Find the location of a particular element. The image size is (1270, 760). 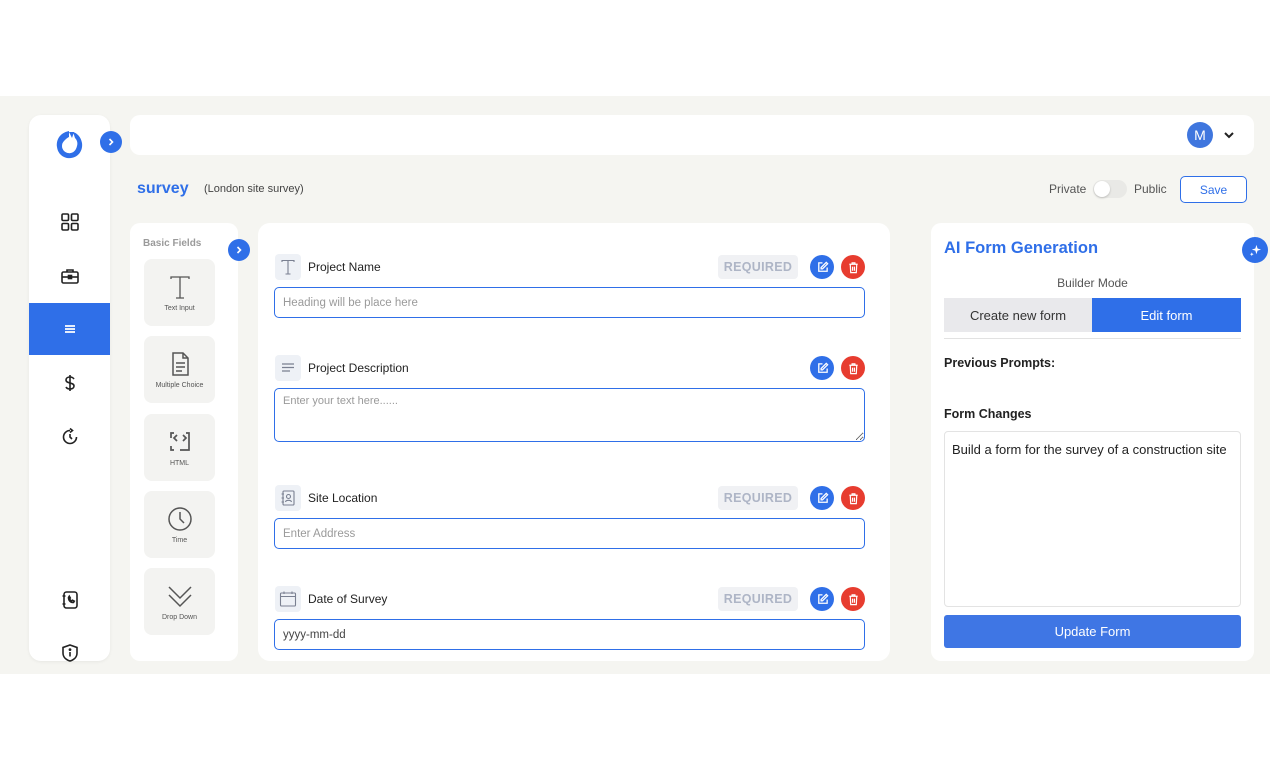

fields-panel-expand-button is located at coordinates (239, 250).